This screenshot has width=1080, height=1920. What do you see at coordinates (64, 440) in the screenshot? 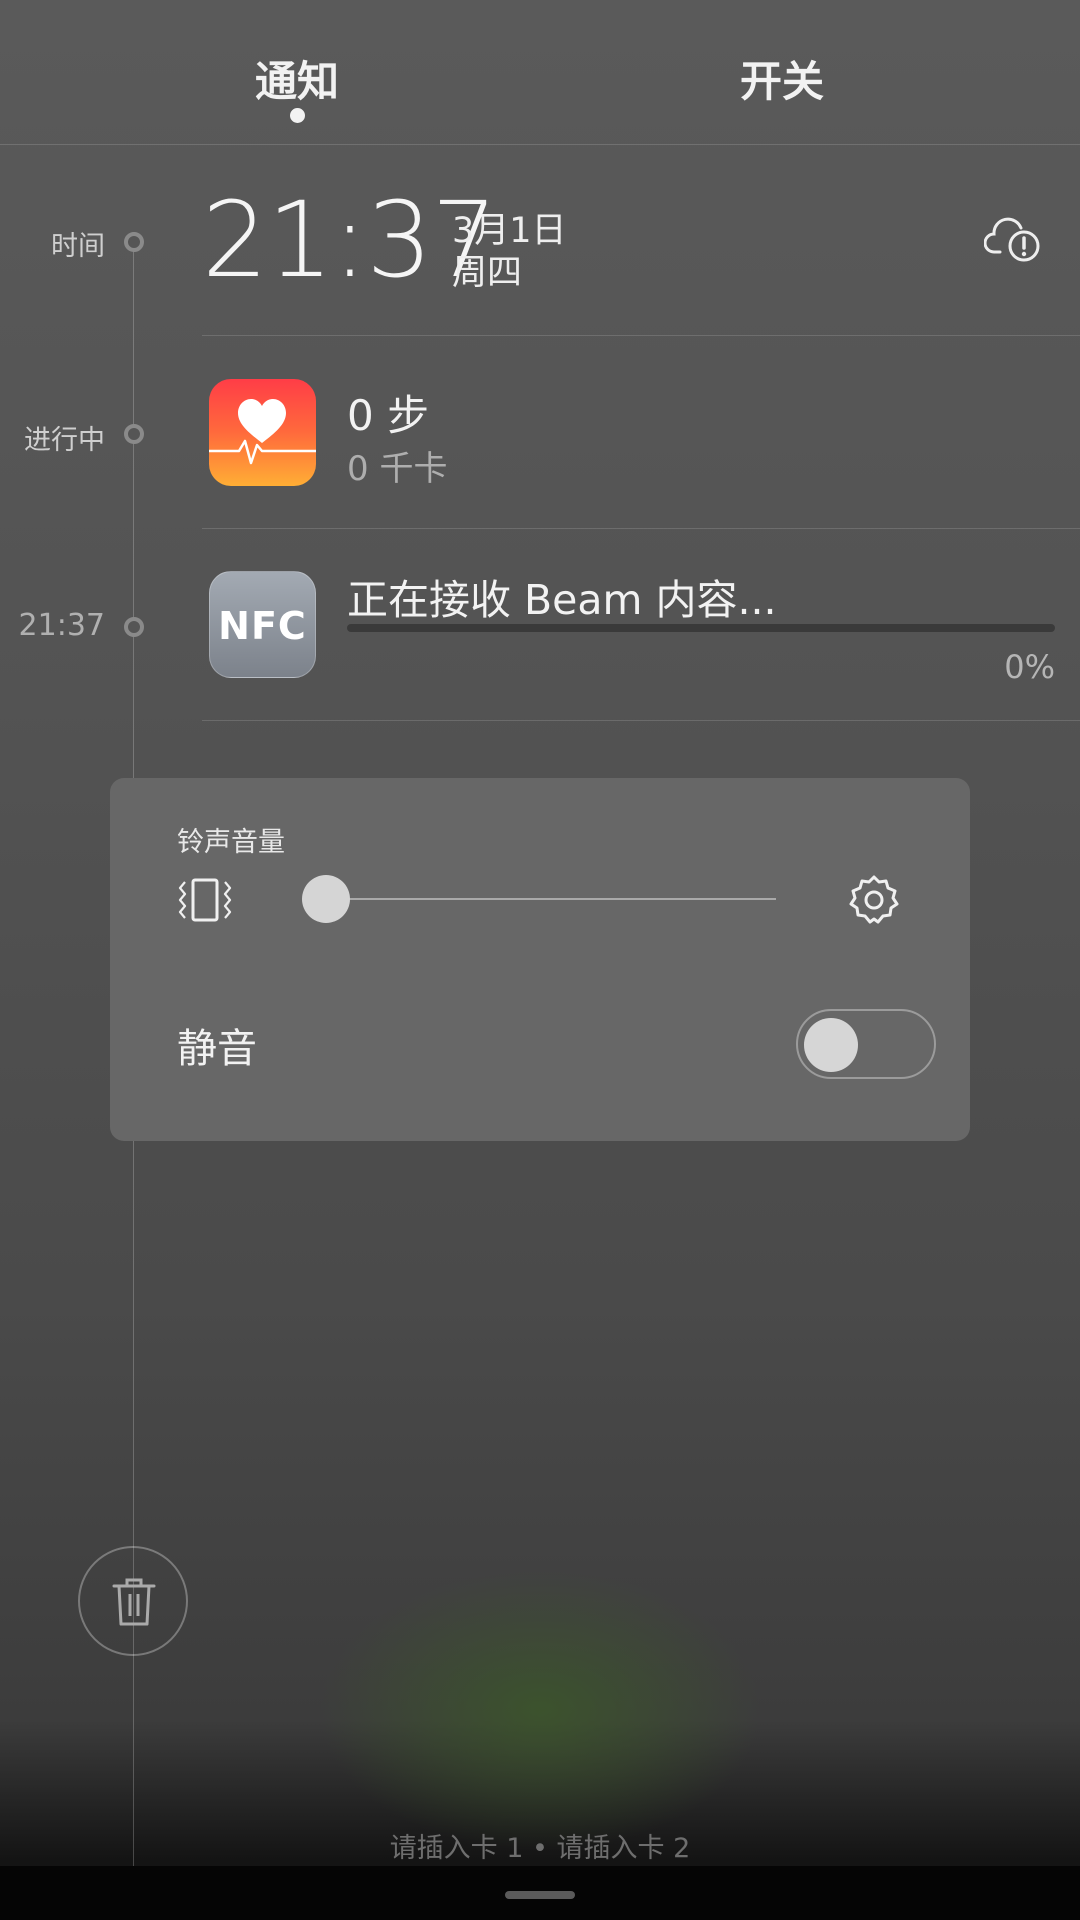
I see `timeline-label-ongoing: 进行中` at bounding box center [64, 440].